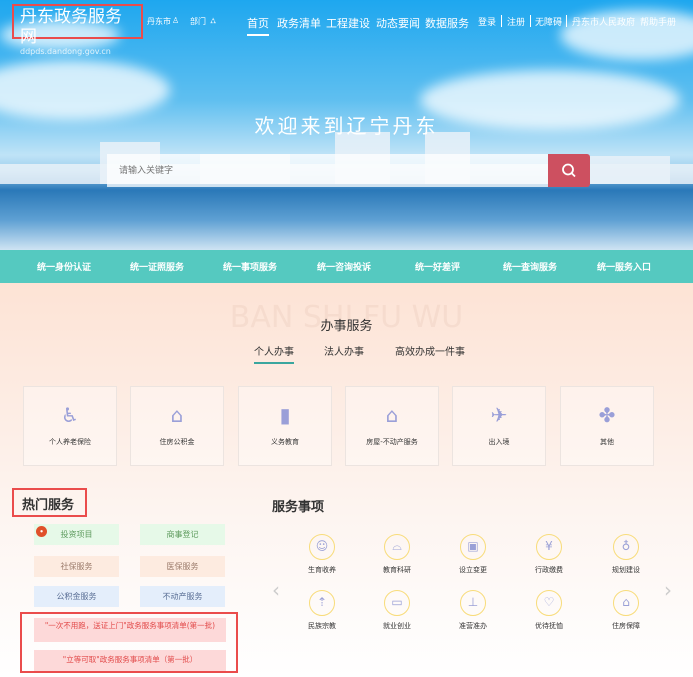 The height and width of the screenshot is (677, 693). I want to click on matter-icon: ¥, so click(549, 547).